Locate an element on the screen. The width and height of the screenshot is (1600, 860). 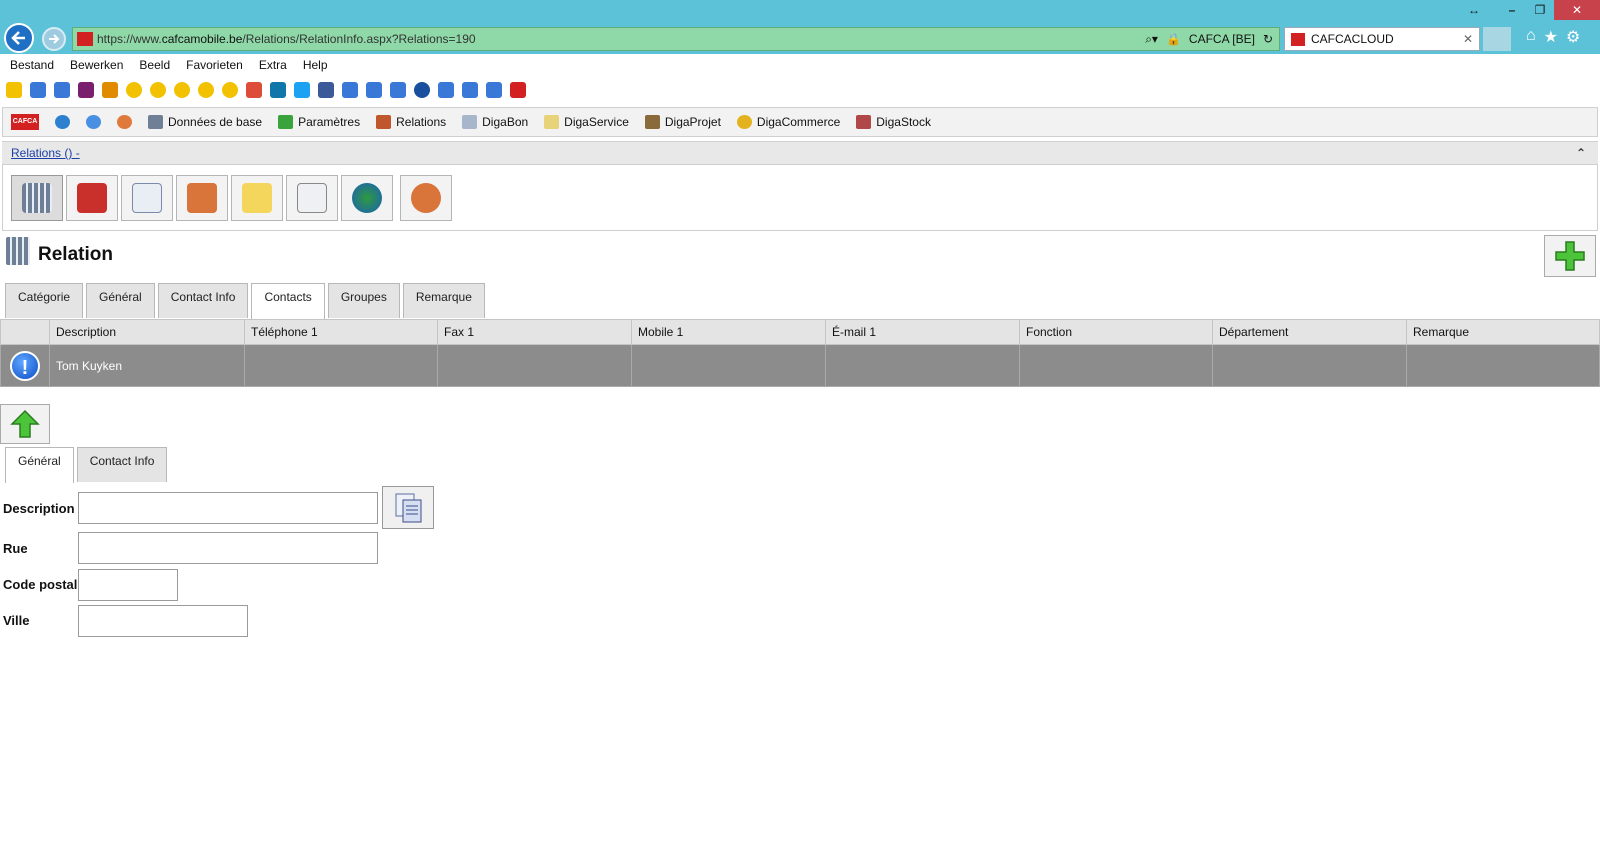
toolbar-digabon: DigaBon is located at coordinates (495, 122).